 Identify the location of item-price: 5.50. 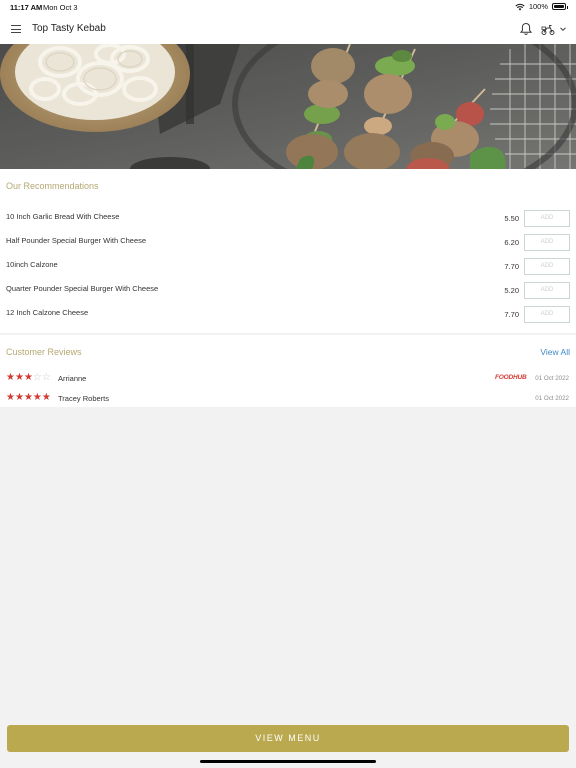
(511, 218).